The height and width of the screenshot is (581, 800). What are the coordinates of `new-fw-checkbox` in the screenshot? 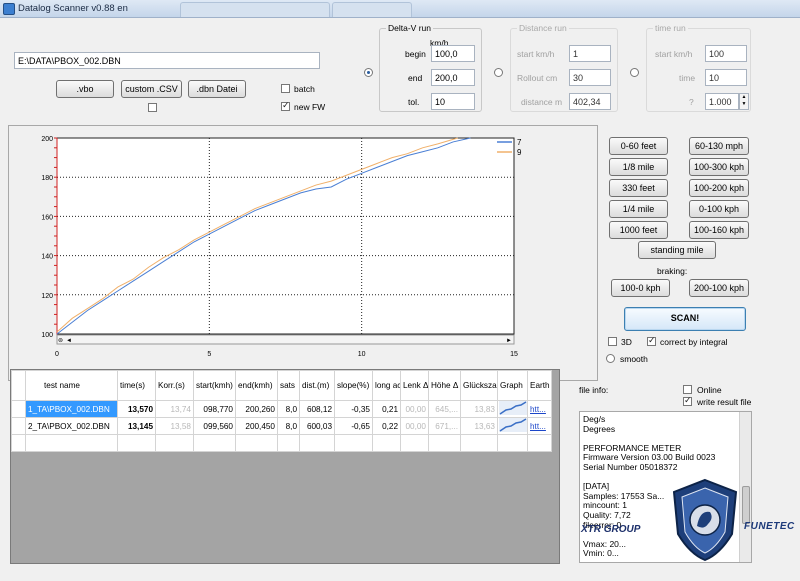 It's located at (285, 105).